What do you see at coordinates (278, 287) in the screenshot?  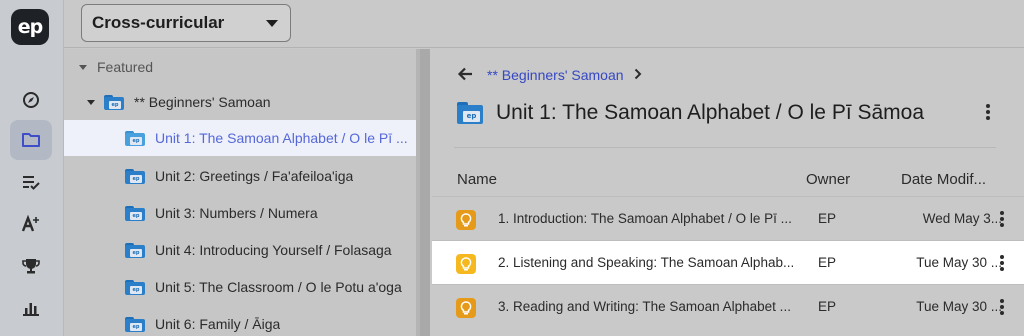 I see `tree-item-label: Unit 5: The Classroom / O le Potu a'oga` at bounding box center [278, 287].